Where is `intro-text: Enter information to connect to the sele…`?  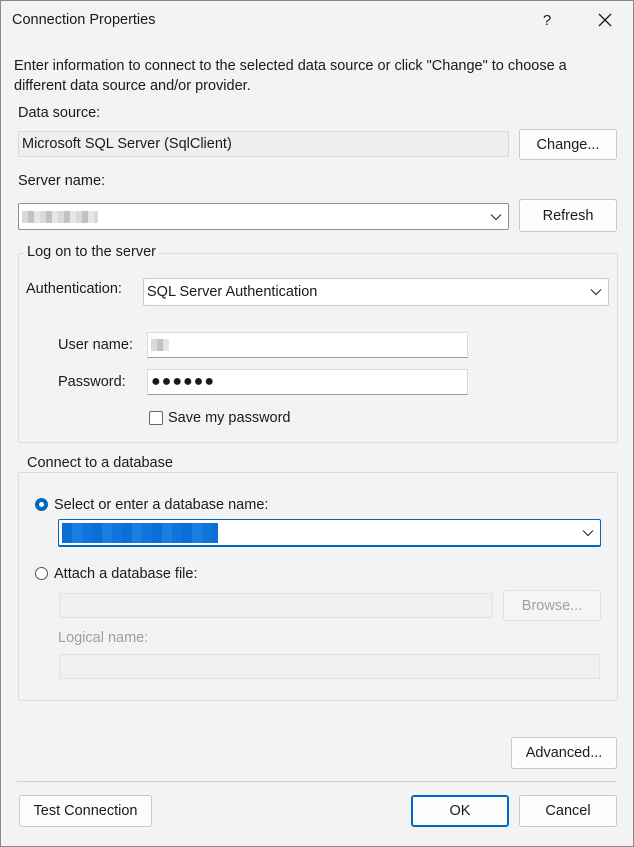 intro-text: Enter information to connect to the sele… is located at coordinates (290, 76).